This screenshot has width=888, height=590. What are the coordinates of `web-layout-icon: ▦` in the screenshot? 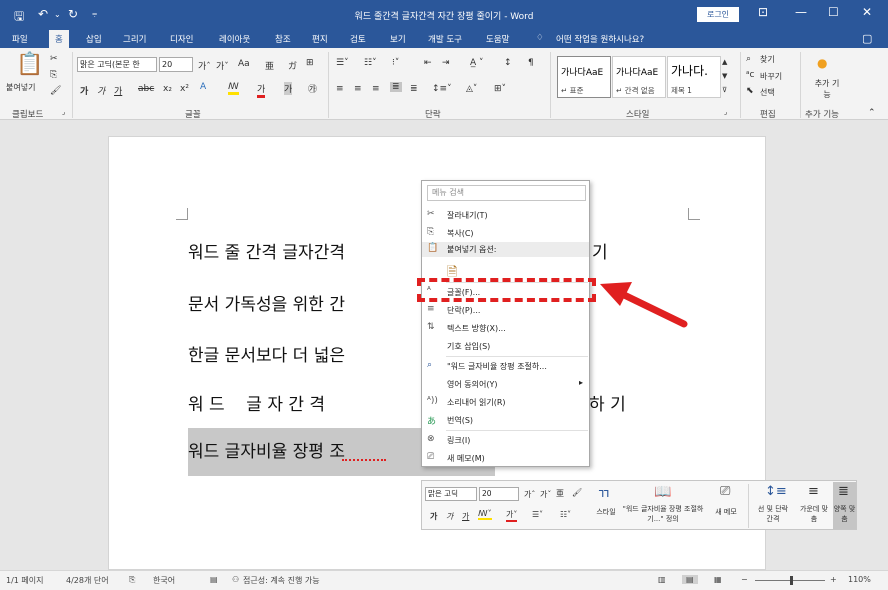 It's located at (718, 579).